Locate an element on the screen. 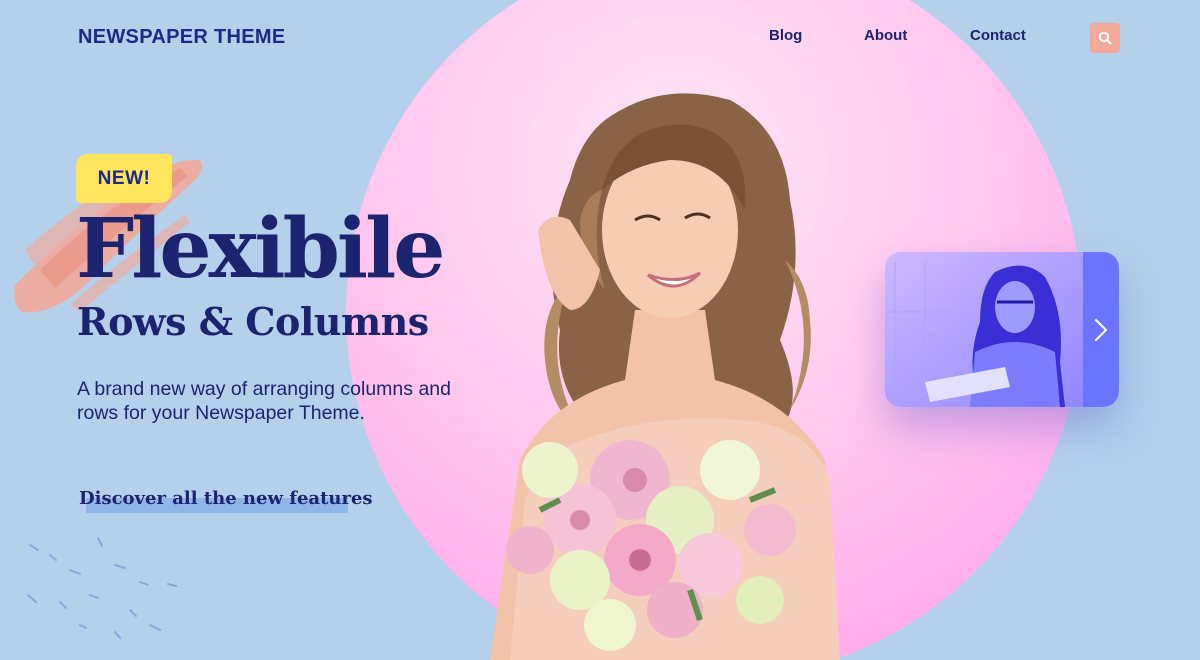 The height and width of the screenshot is (660, 1200). nav-item-about: About is located at coordinates (885, 35).